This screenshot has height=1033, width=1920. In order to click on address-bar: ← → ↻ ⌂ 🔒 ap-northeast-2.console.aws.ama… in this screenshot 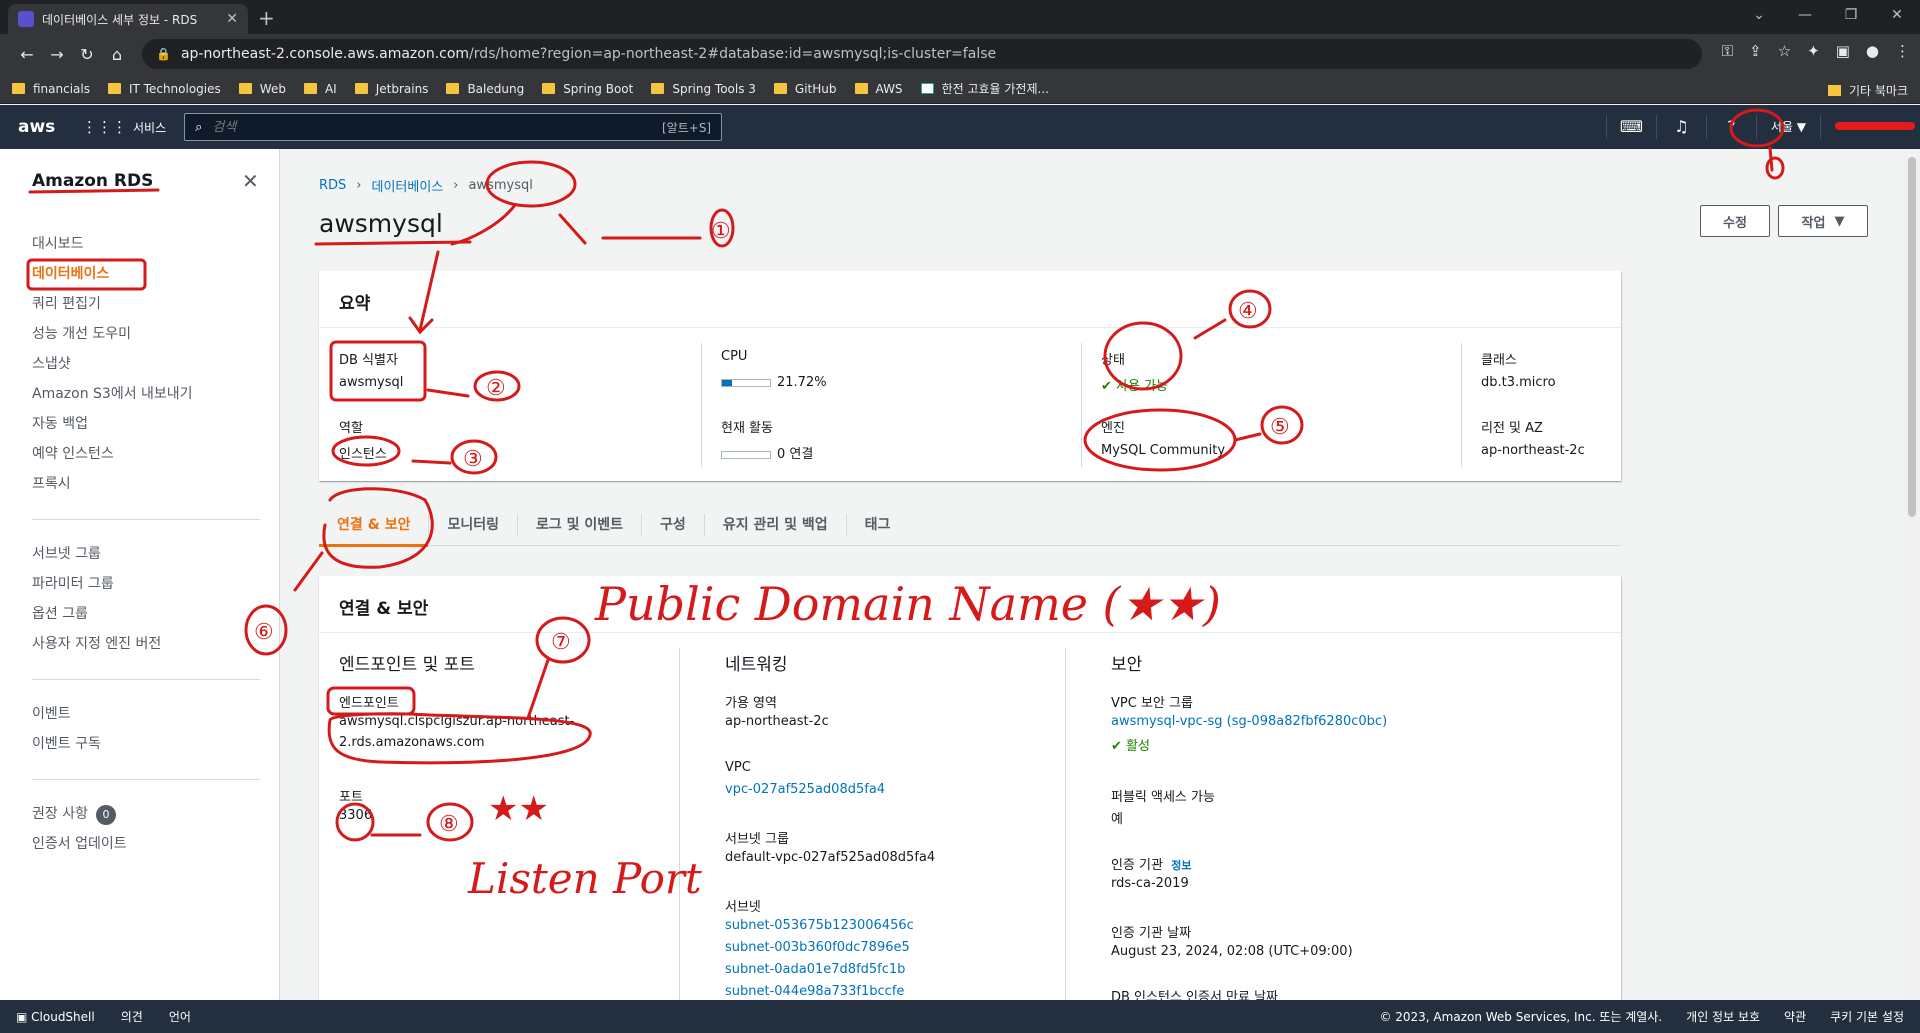, I will do `click(960, 54)`.